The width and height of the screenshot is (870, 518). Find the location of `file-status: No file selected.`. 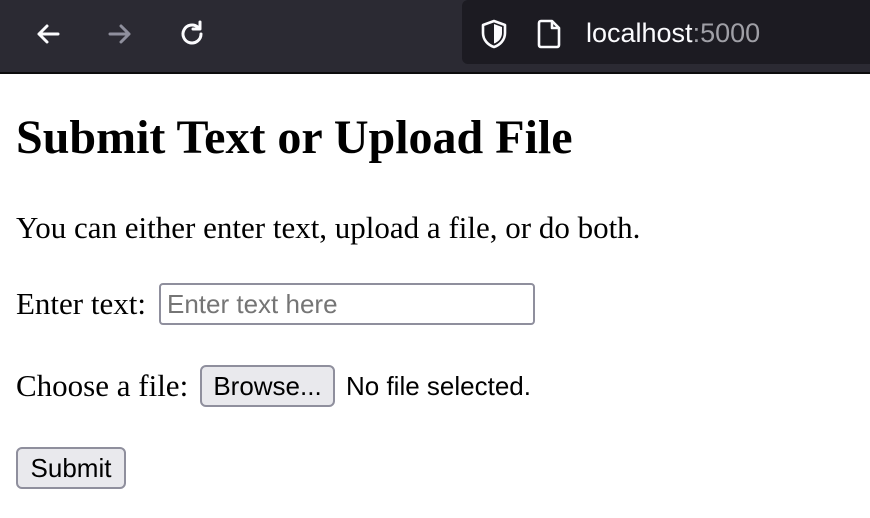

file-status: No file selected. is located at coordinates (438, 386).